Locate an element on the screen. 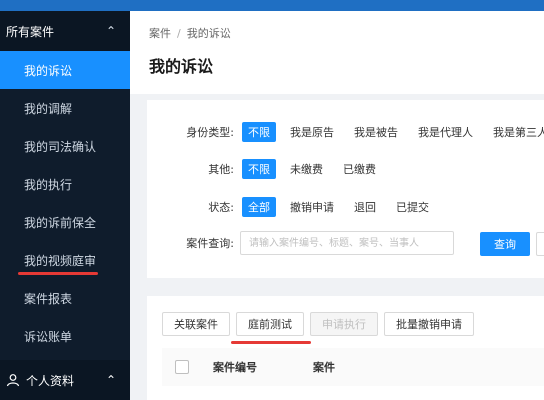 This screenshot has width=544, height=400. sidebar-item-label: 我的诉前保全 is located at coordinates (60, 222).